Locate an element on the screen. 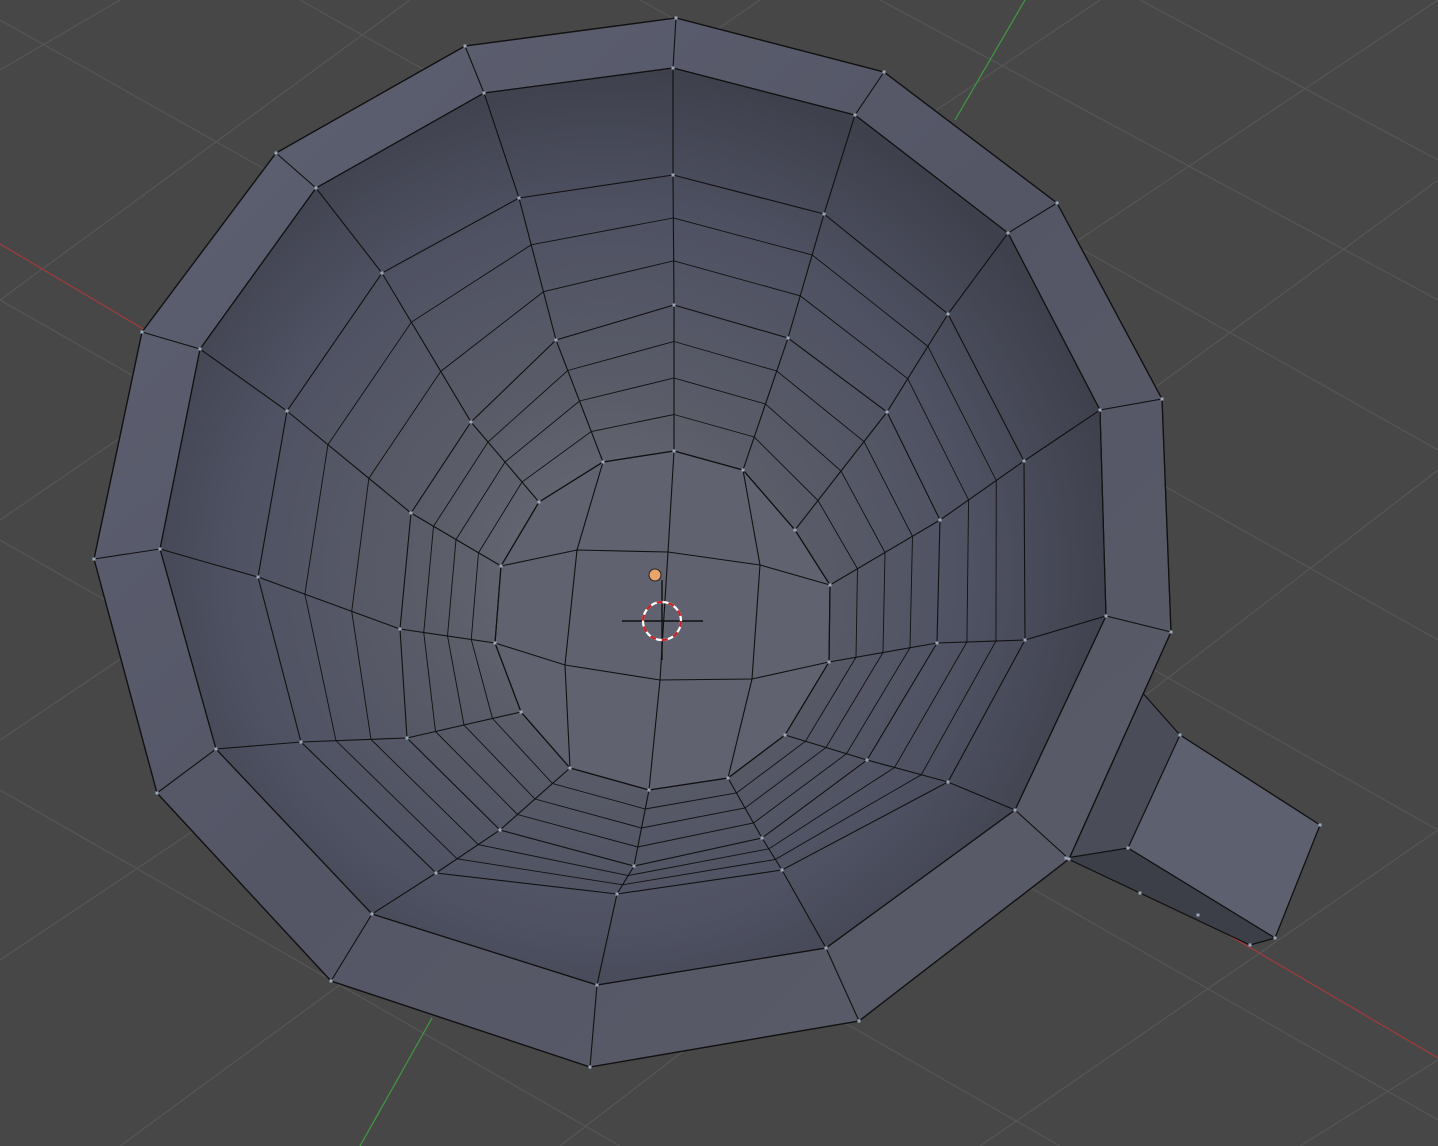 The width and height of the screenshot is (1438, 1146). object-origin-icon is located at coordinates (655, 575).